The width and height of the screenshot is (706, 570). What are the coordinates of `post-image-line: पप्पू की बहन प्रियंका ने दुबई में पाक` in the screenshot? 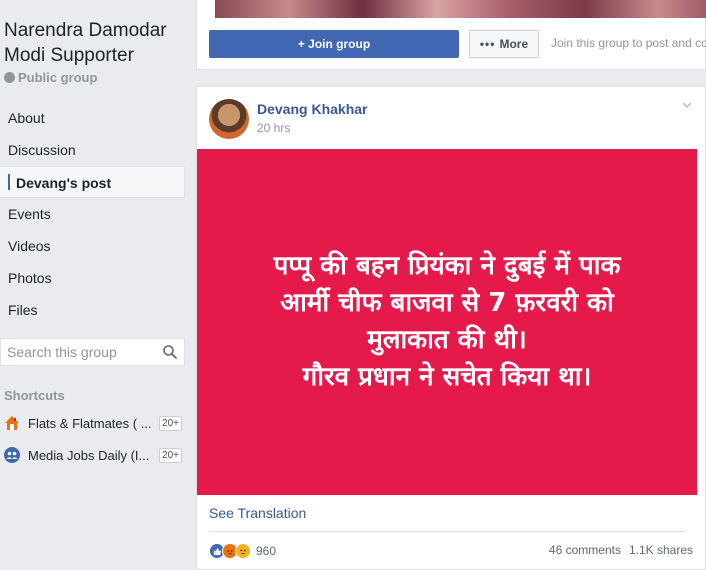 It's located at (447, 266).